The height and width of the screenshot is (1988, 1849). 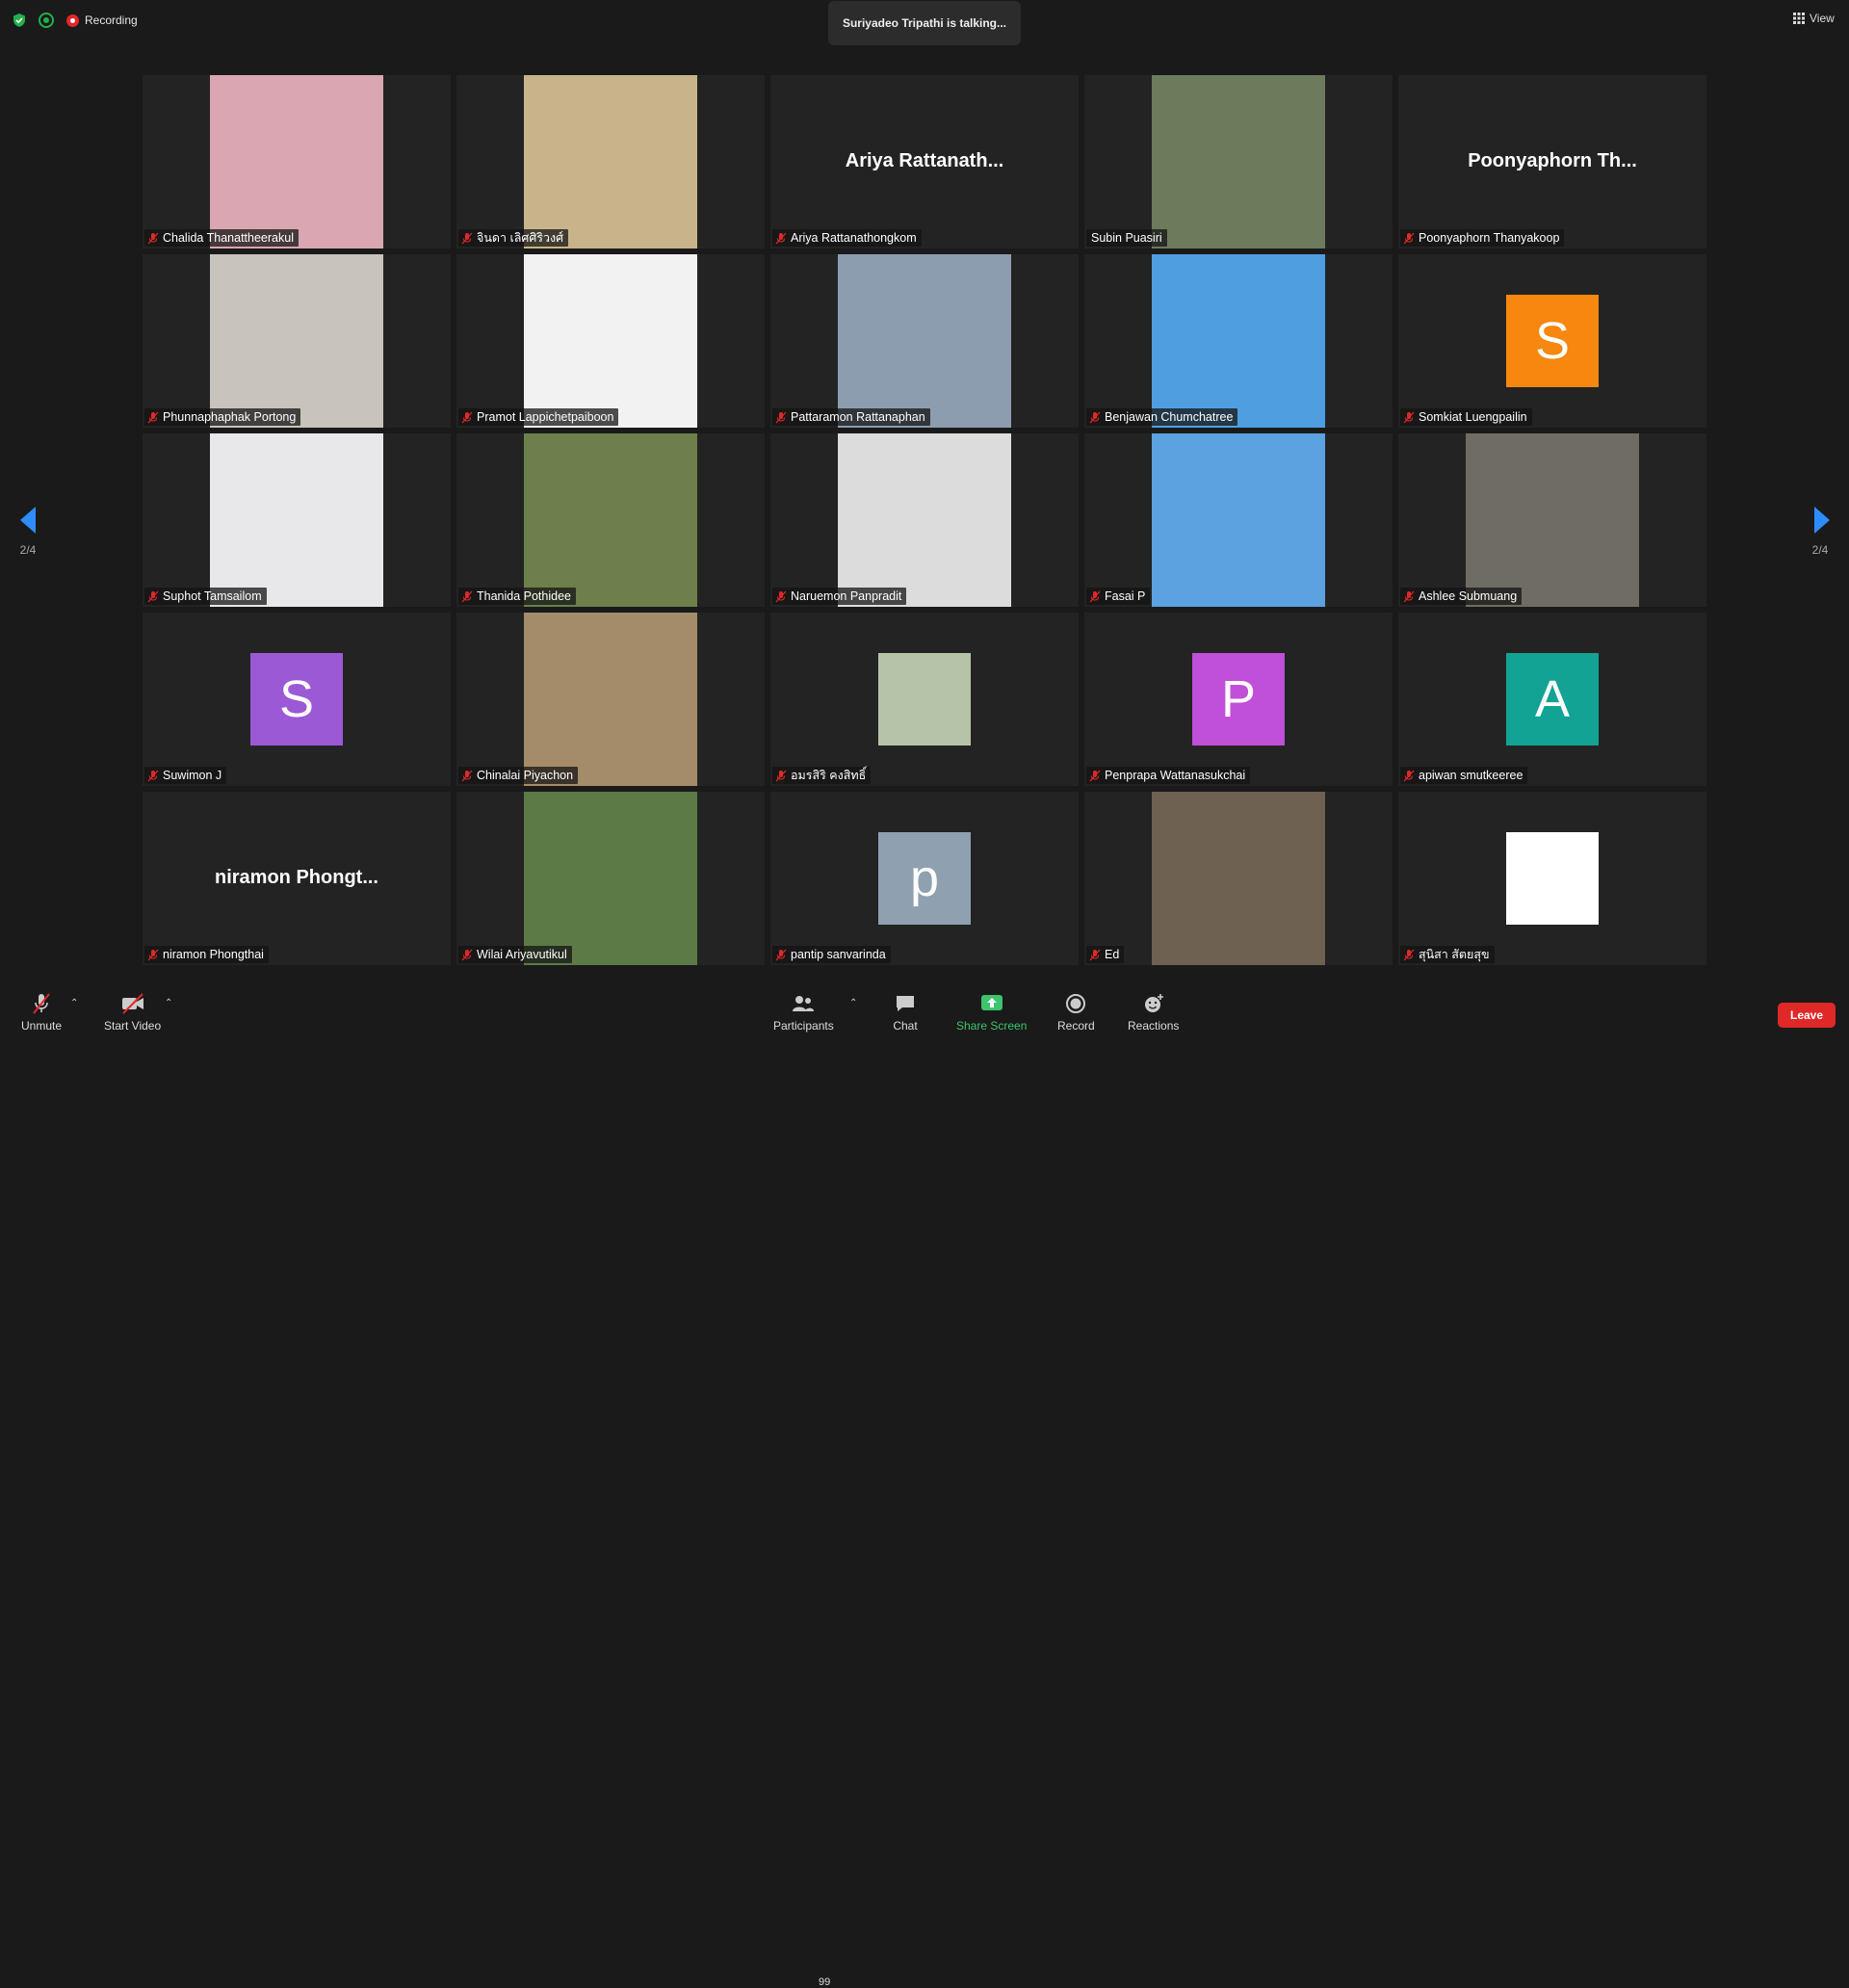 I want to click on participant-initial-avatar: A, so click(x=1552, y=699).